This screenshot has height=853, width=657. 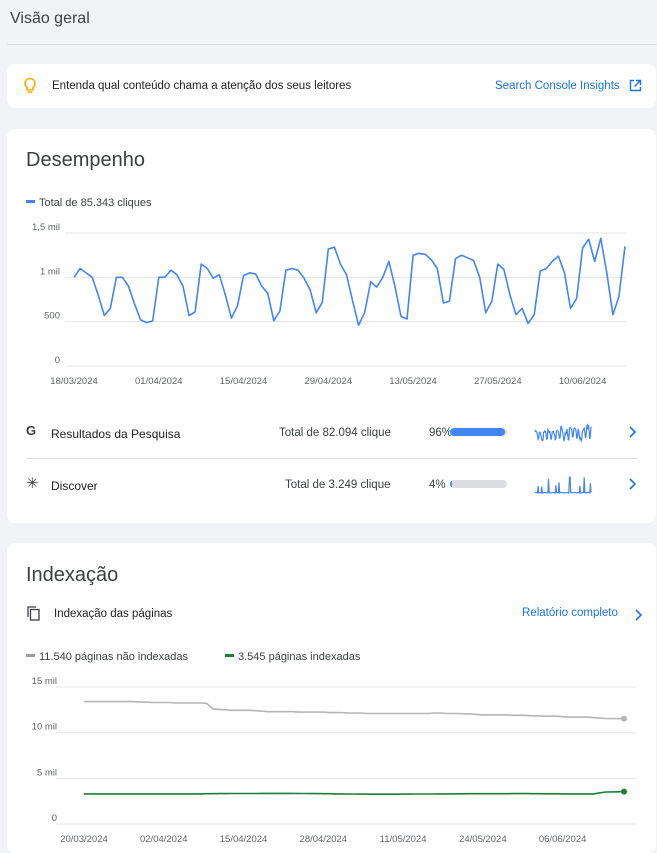 What do you see at coordinates (483, 839) in the screenshot?
I see `x-tick-label: 24/05/2024` at bounding box center [483, 839].